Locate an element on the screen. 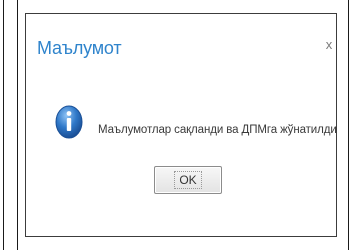 Image resolution: width=351 pixels, height=250 pixels. dialog-message: Маълумотлар сақланди ва ДПМга жўнатилди is located at coordinates (217, 130).